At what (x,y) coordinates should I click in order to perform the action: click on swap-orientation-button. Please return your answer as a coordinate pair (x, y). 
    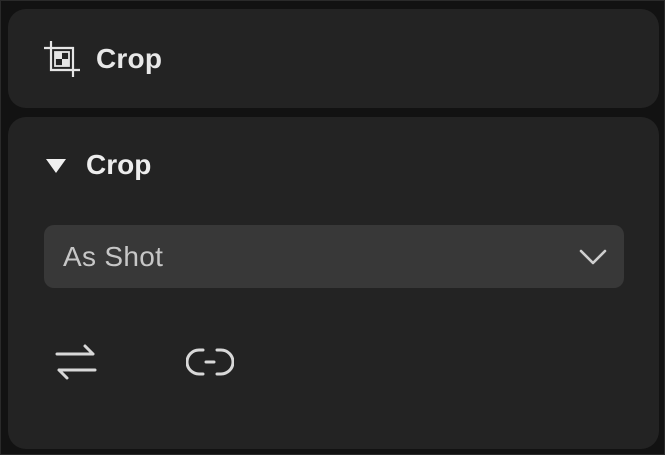
    Looking at the image, I should click on (76, 364).